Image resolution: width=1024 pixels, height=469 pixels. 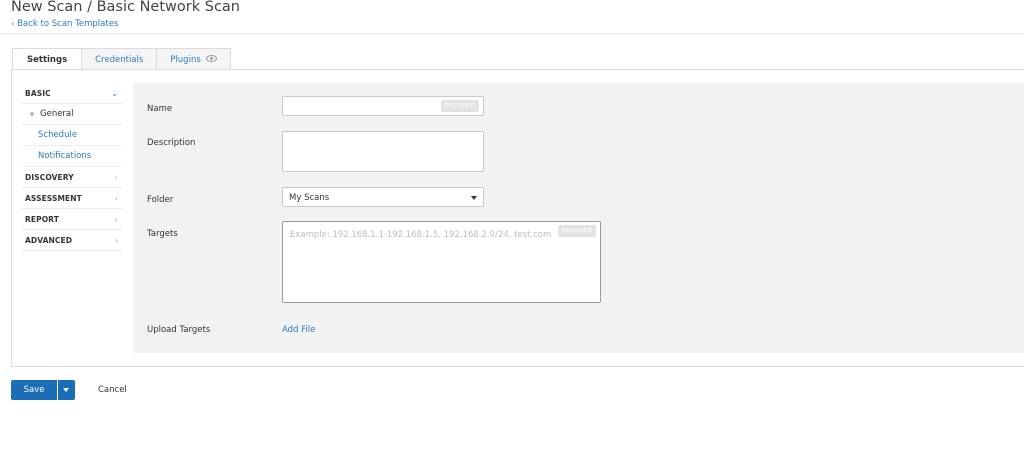 I want to click on sidebar-section-label: ASSESSMENT, so click(x=53, y=198).